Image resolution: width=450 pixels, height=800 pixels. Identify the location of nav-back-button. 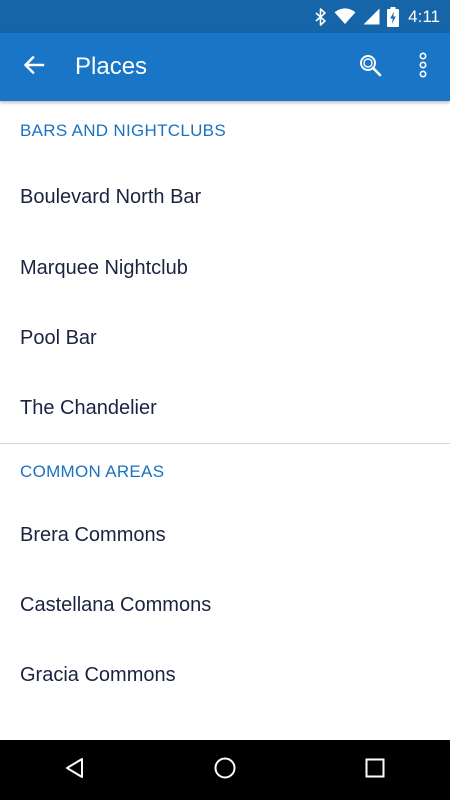
(75, 770).